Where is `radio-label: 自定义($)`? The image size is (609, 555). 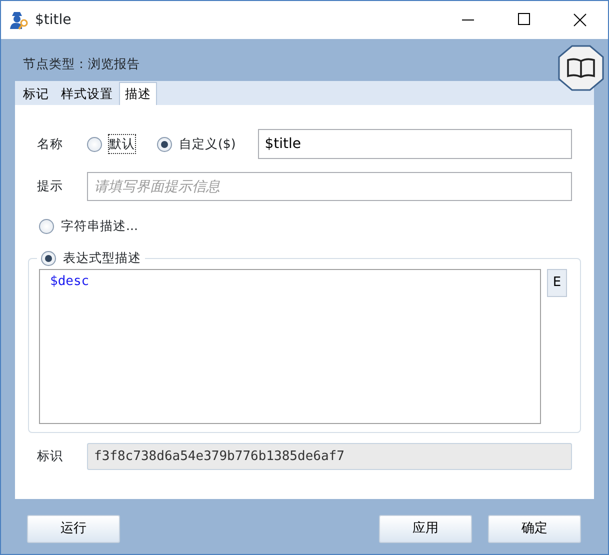 radio-label: 自定义($) is located at coordinates (207, 143).